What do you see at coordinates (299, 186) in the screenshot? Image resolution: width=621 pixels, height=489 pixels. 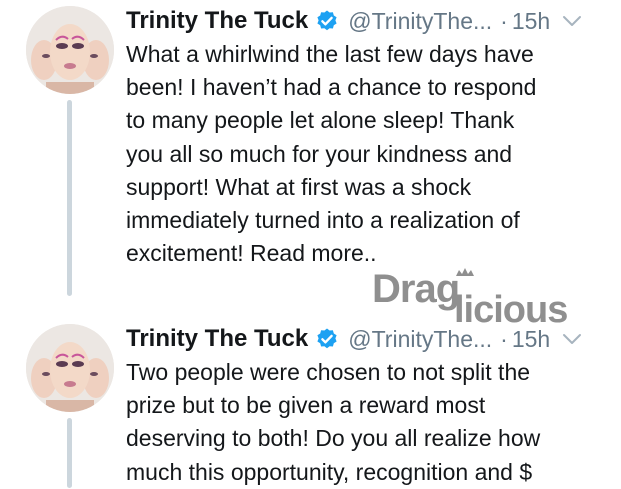 I see `tweet-text-line: support! What at first was a shock` at bounding box center [299, 186].